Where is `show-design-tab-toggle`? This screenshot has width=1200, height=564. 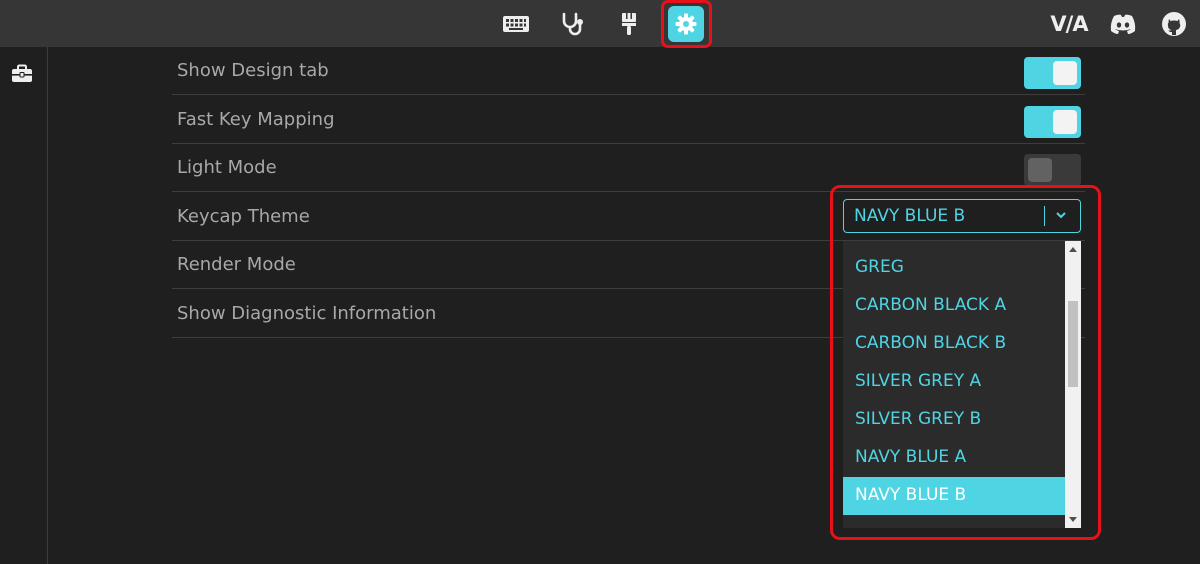
show-design-tab-toggle is located at coordinates (1052, 73).